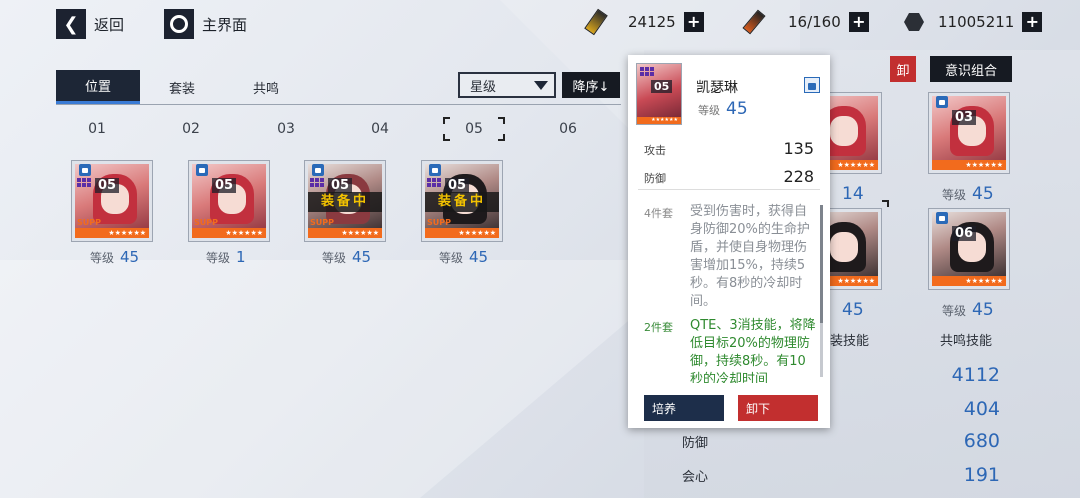 This screenshot has width=1080, height=498. I want to click on set2-text: QTE、3消技能，将降低目标20%的物理防御，持续8秒。有10秒的冷却时间, so click(753, 350).